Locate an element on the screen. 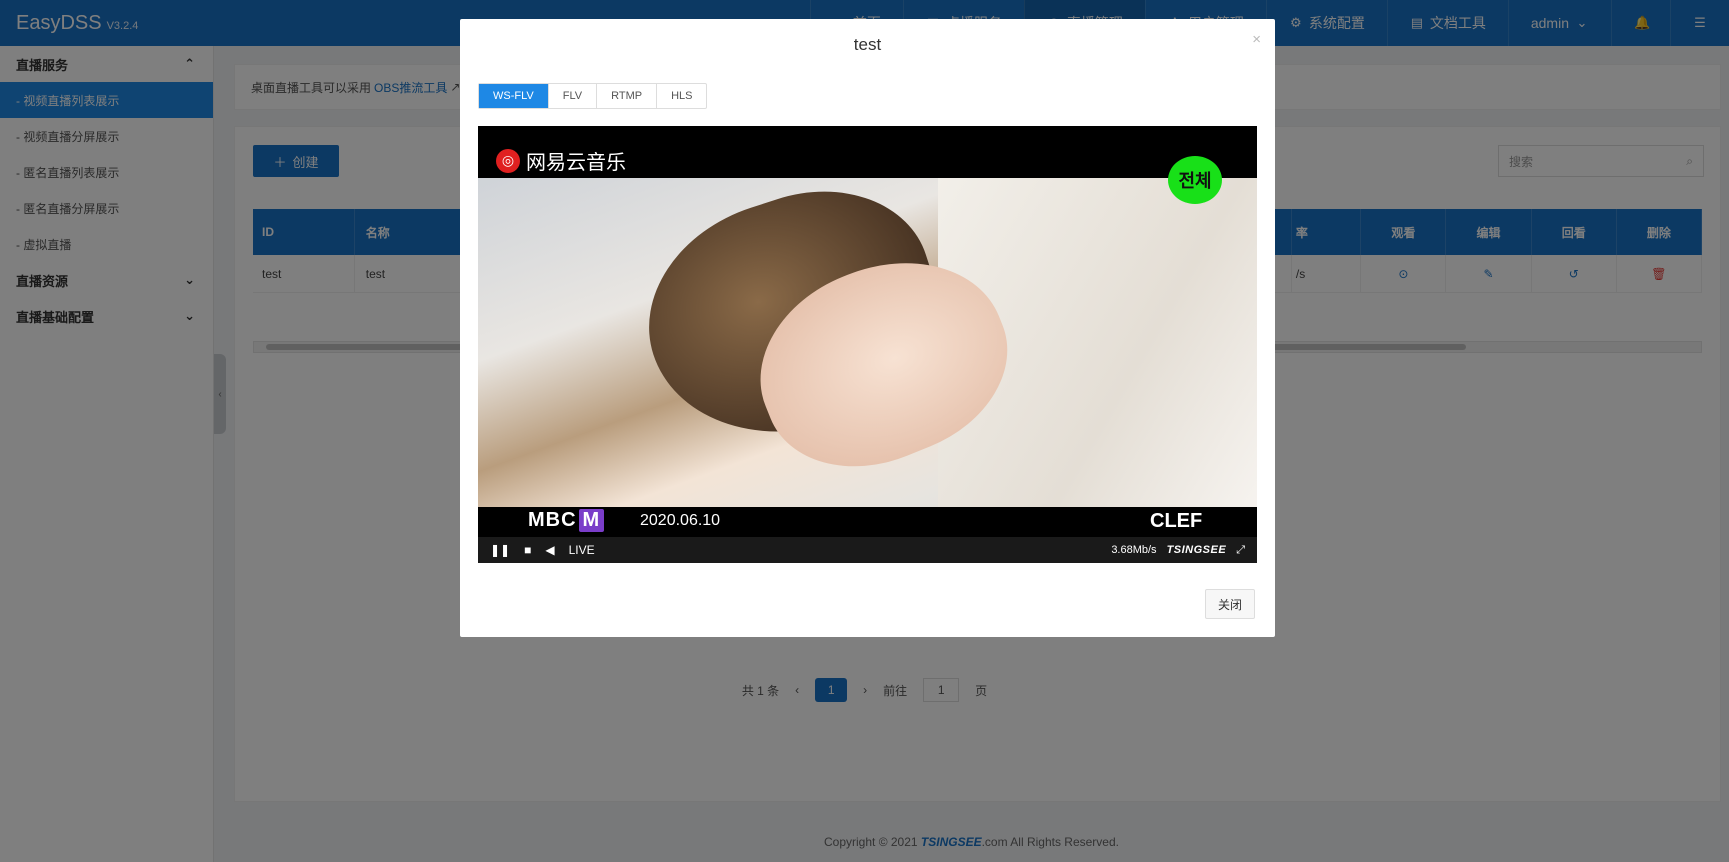  stop-icon: ■ is located at coordinates (527, 550).